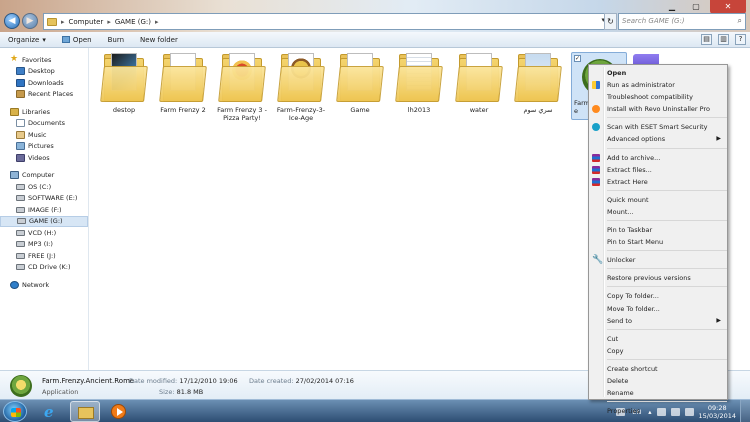  Describe the element at coordinates (723, 39) in the screenshot. I see `preview-pane-icon: ▥` at that location.